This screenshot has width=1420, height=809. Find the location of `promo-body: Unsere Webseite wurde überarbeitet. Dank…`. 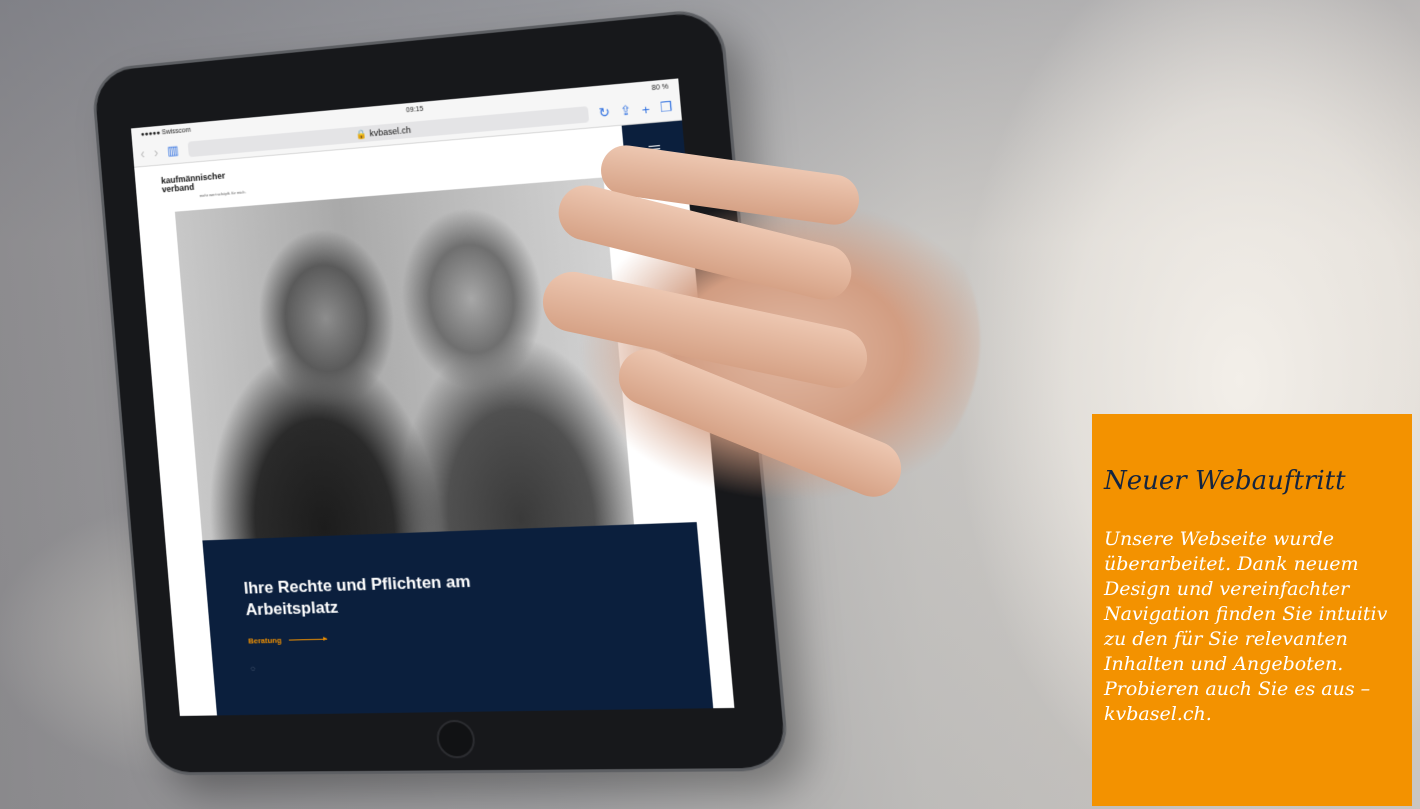

promo-body: Unsere Webseite wurde überarbeitet. Dank… is located at coordinates (1246, 626).